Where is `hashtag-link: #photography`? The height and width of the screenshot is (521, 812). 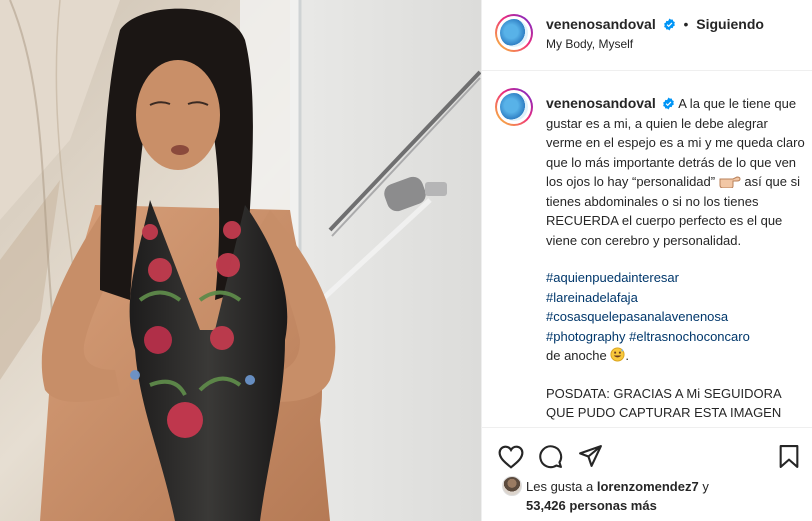 hashtag-link: #photography is located at coordinates (586, 336).